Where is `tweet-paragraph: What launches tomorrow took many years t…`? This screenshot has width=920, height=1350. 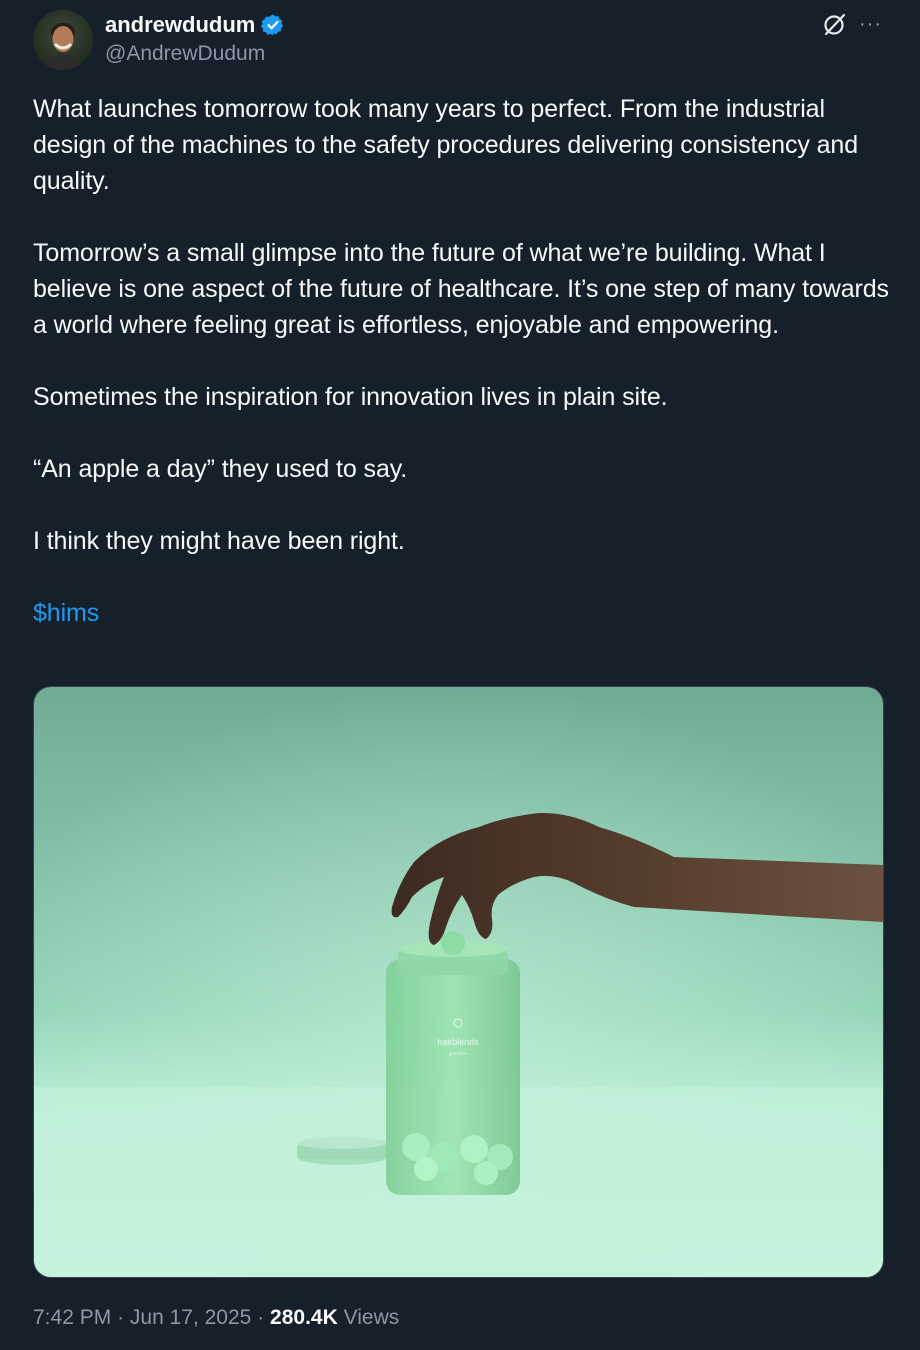
tweet-paragraph: What launches tomorrow took many years t… is located at coordinates (446, 145).